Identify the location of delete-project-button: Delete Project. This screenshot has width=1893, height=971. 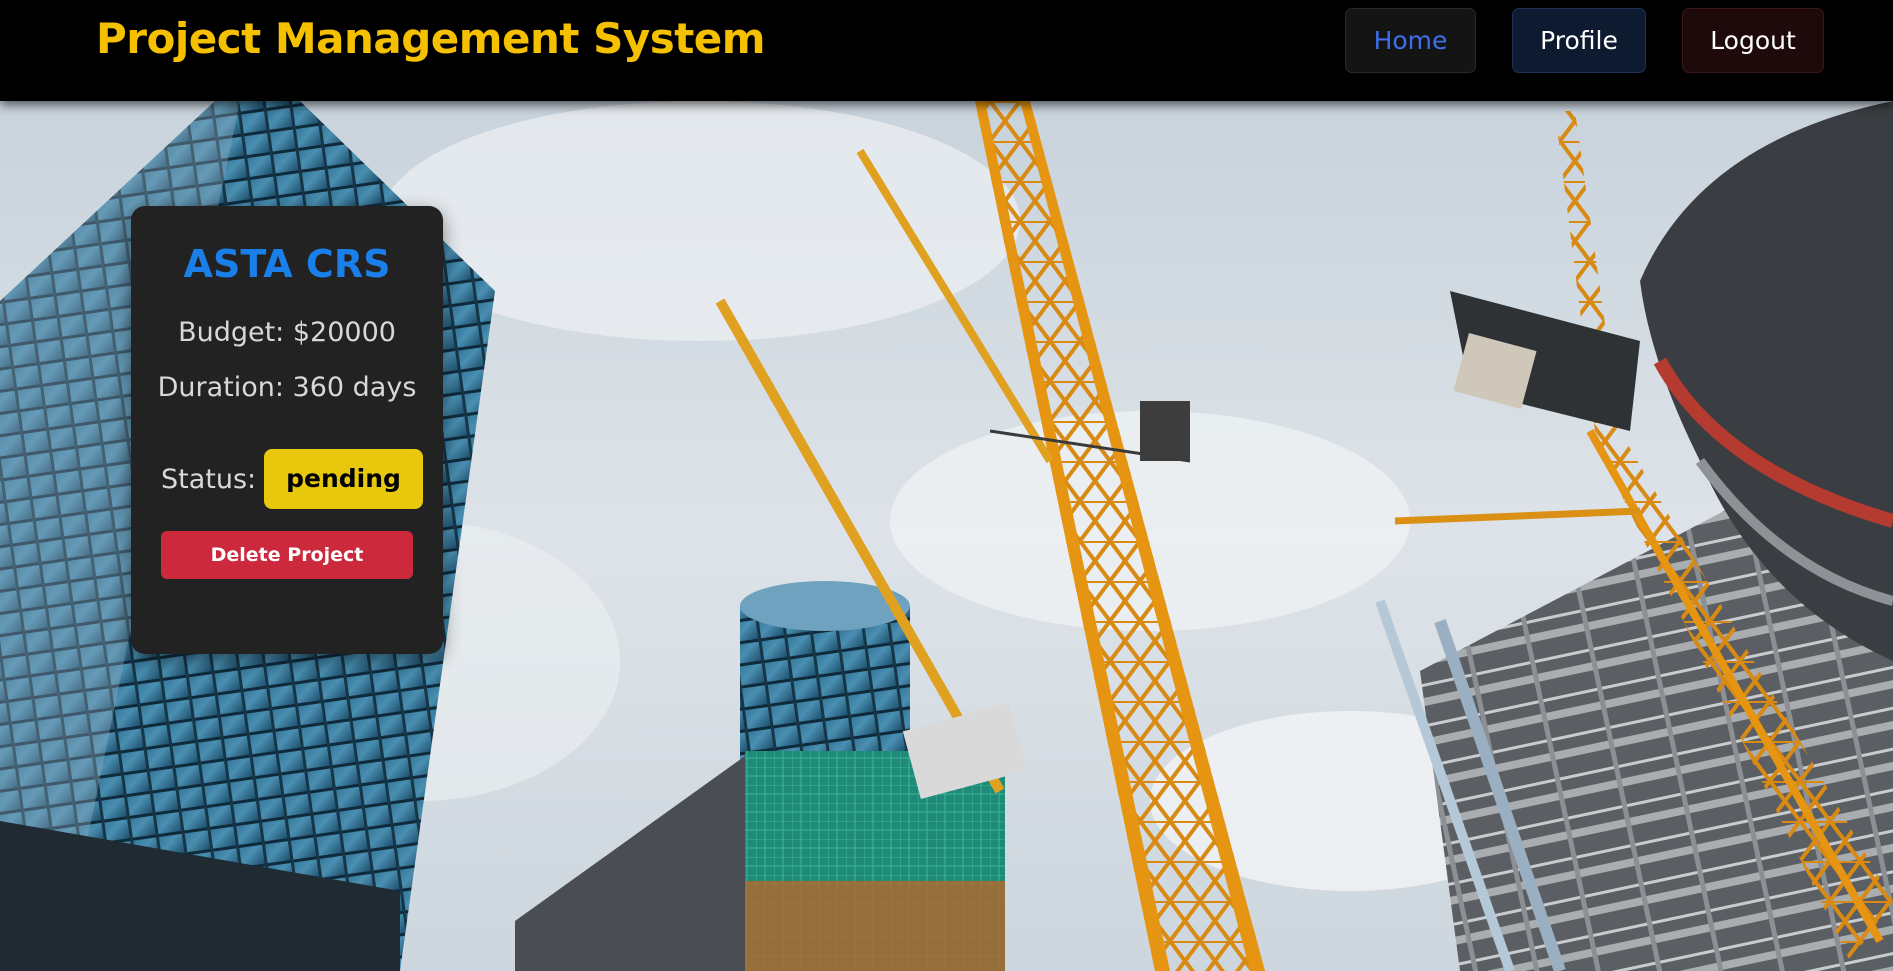
(287, 555).